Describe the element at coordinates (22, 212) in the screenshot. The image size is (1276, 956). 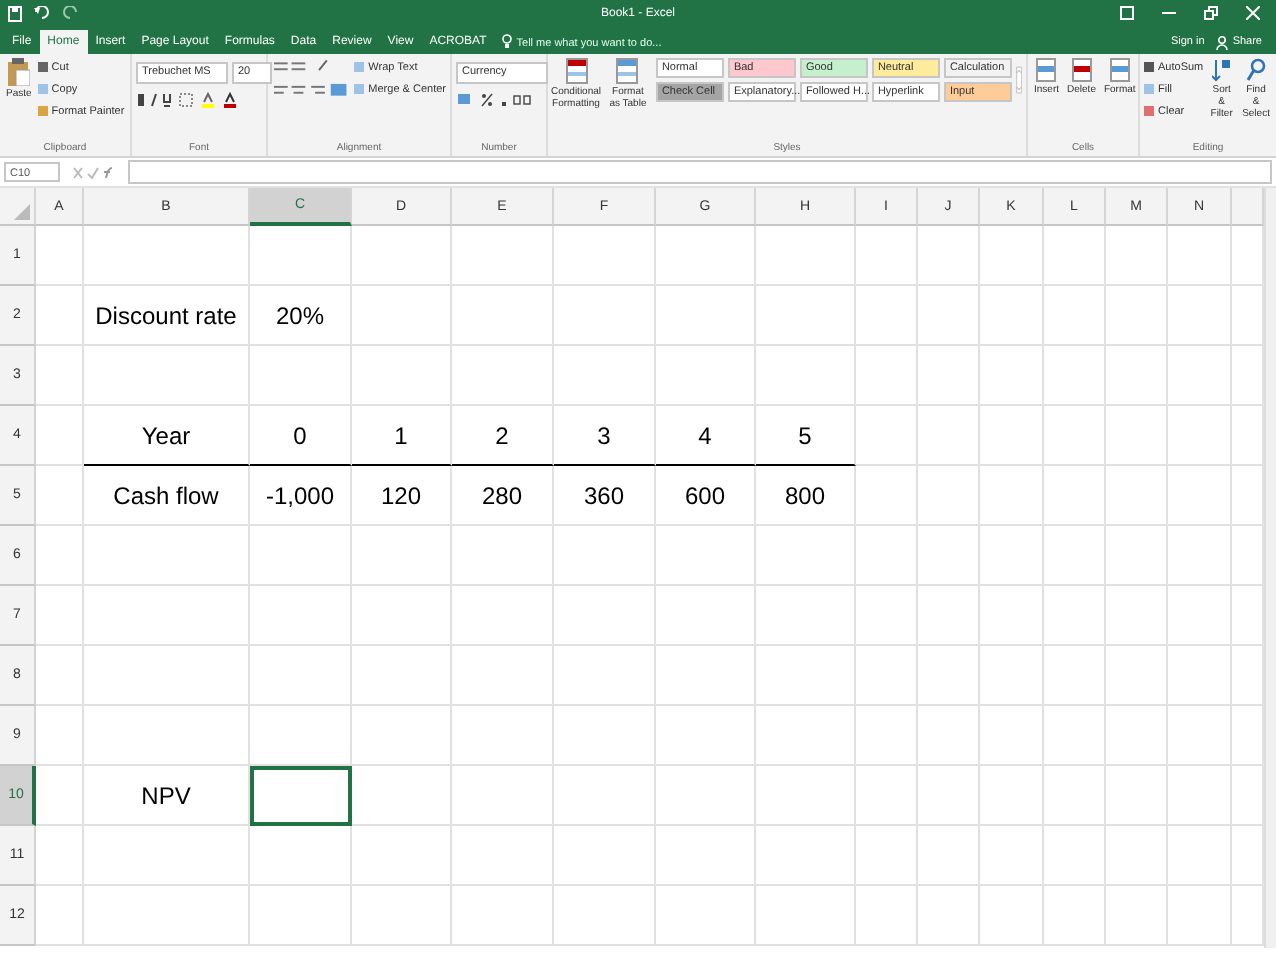
I see `select-all-icon` at that location.